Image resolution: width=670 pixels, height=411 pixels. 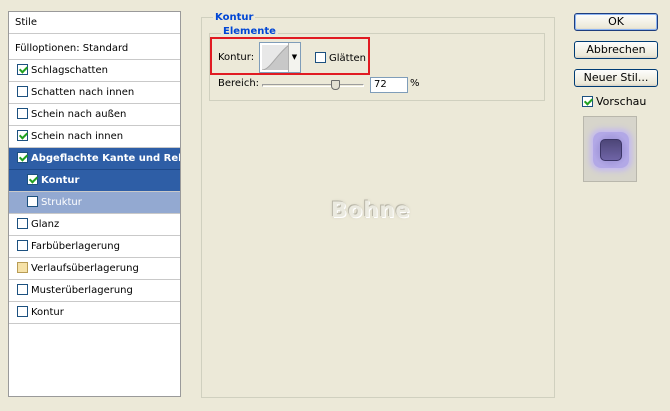 I want to click on styles-header: Stile, so click(x=94, y=23).